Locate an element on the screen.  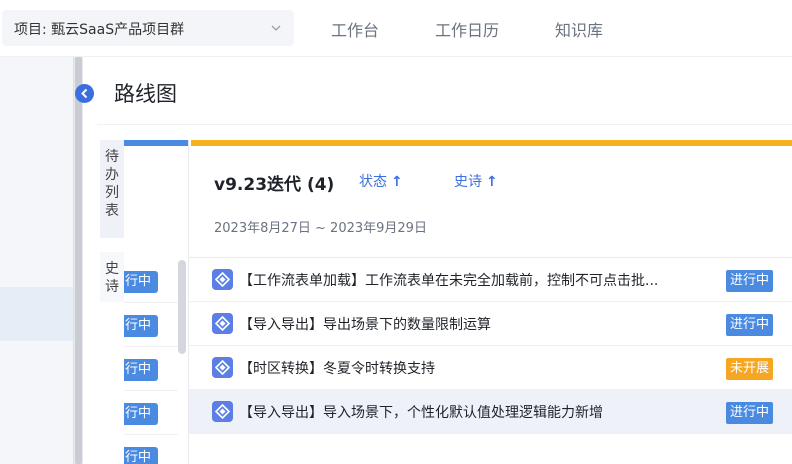
tab-backlog: 待办列表 is located at coordinates (112, 189).